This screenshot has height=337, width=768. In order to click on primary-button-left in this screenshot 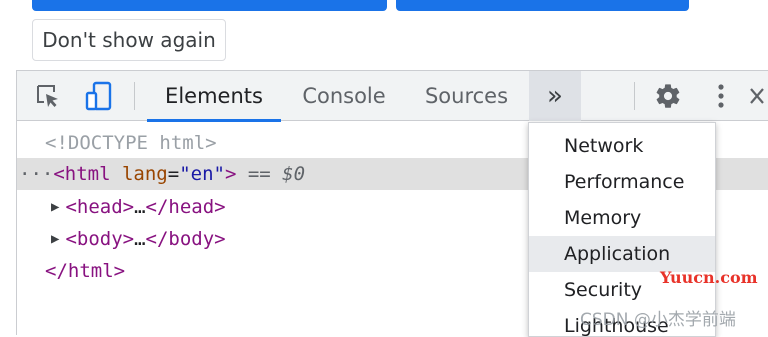, I will do `click(209, 5)`.